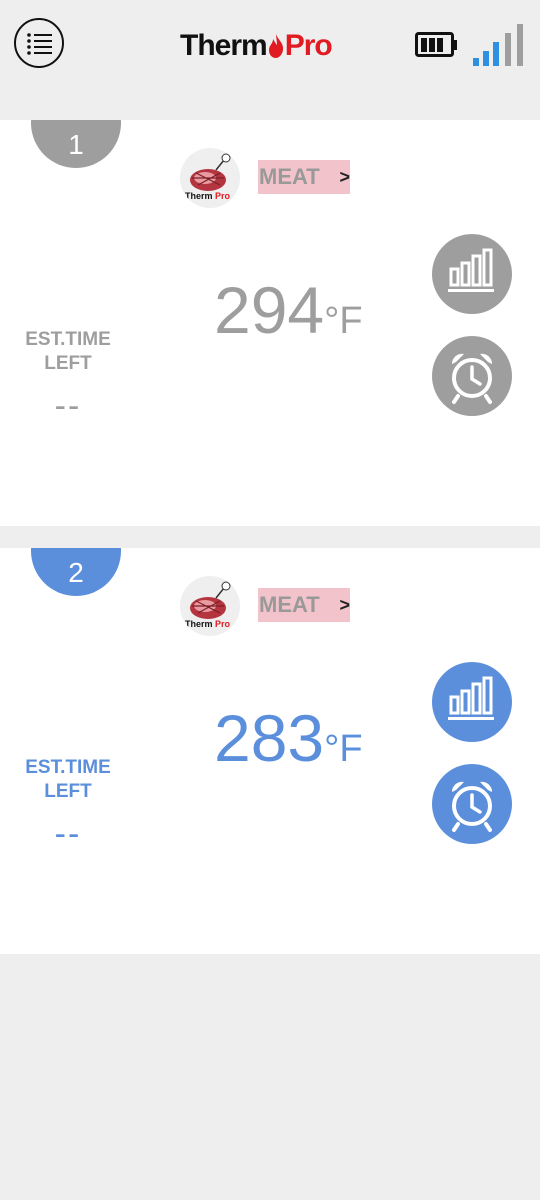  I want to click on temperature-value: 294, so click(269, 310).